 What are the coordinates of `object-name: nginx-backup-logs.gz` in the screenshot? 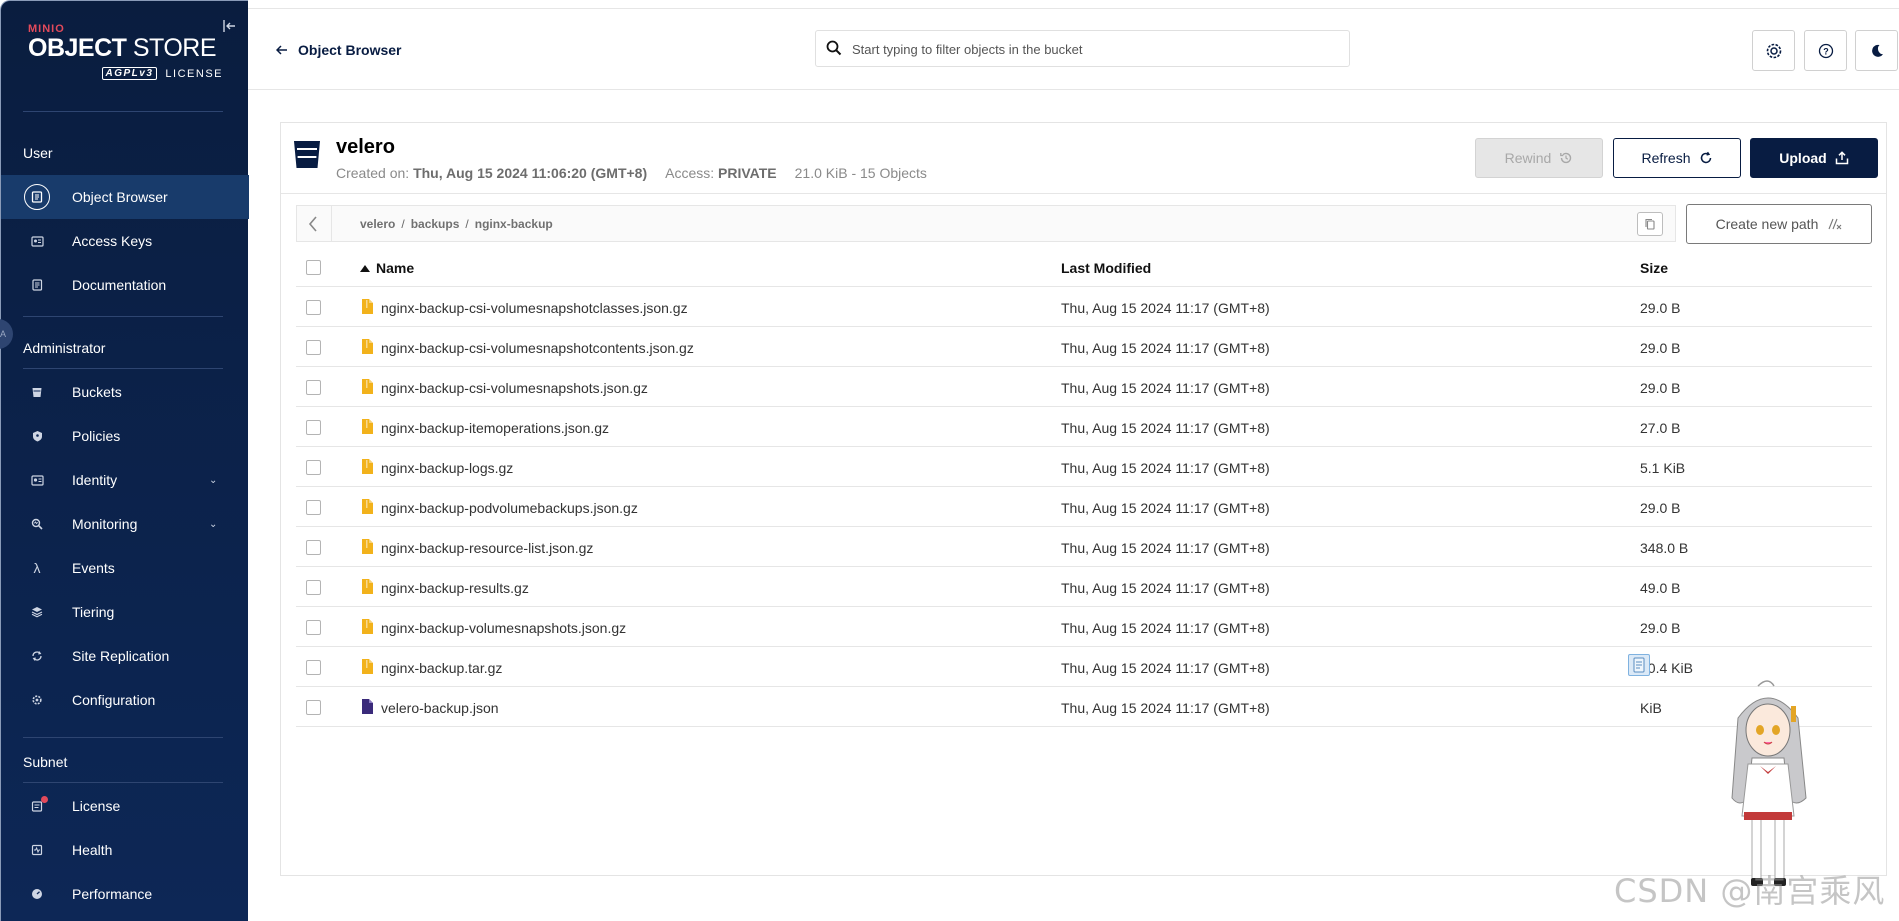 It's located at (447, 468).